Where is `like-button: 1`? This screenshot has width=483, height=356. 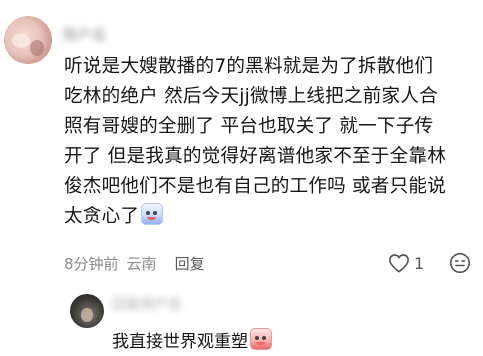 like-button: 1 is located at coordinates (406, 263).